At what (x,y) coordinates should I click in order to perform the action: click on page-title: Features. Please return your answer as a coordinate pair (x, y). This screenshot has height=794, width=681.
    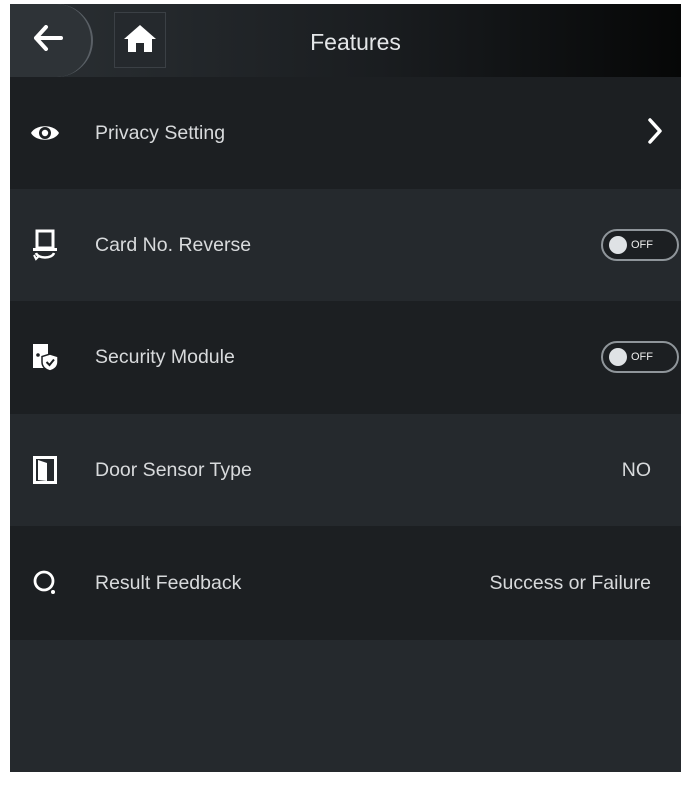
    Looking at the image, I should click on (355, 42).